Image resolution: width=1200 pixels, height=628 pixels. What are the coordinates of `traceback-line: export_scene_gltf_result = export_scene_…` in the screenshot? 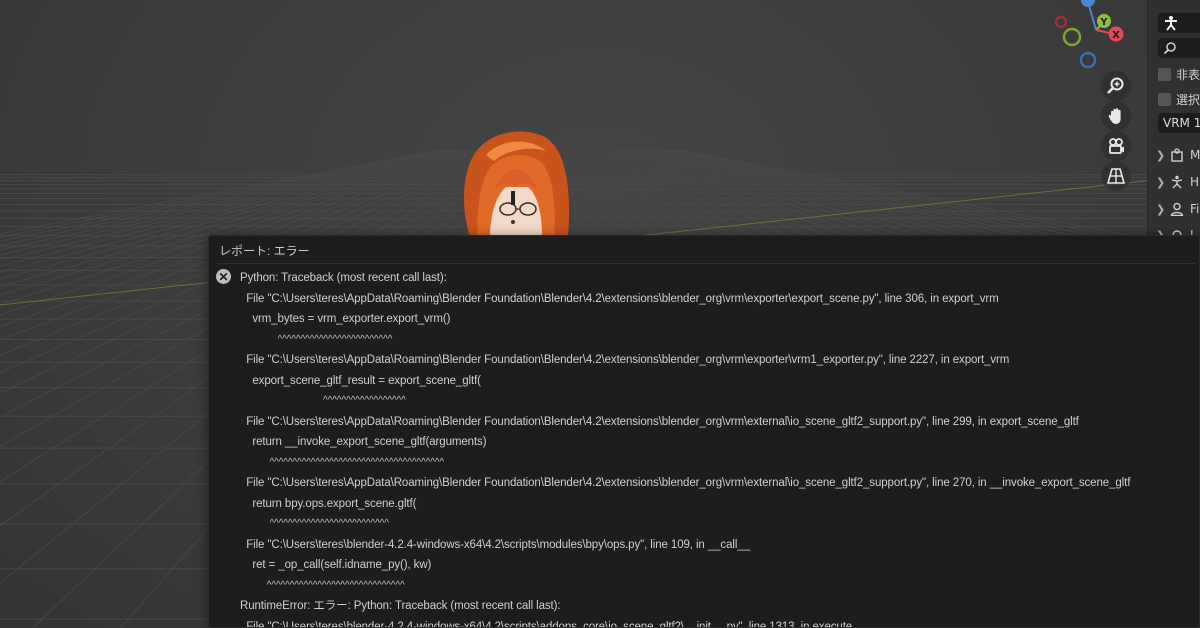 It's located at (360, 380).